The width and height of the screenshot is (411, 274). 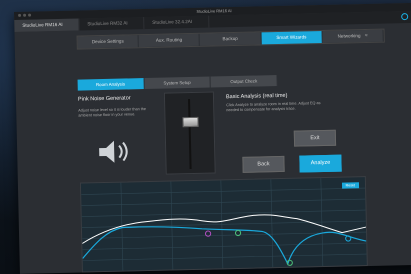 I want to click on subtab-system-setup: System Setup, so click(x=178, y=83).